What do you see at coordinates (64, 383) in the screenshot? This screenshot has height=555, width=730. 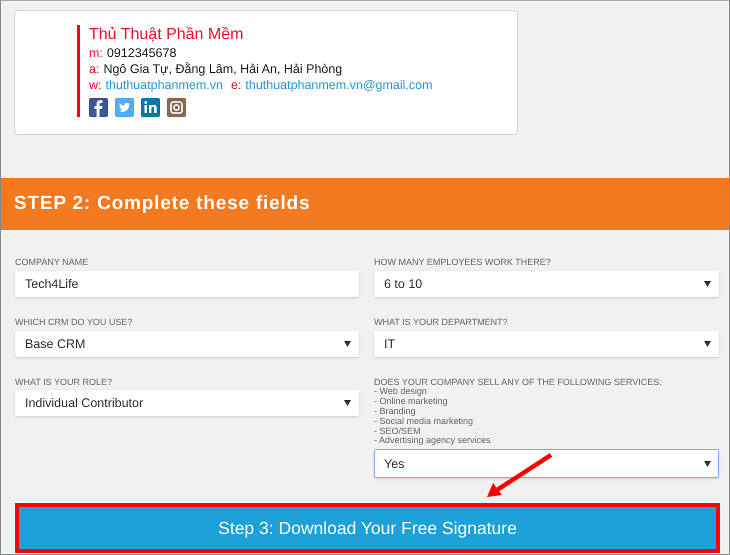 I see `field-label: WHAT IS YOUR ROLE?` at bounding box center [64, 383].